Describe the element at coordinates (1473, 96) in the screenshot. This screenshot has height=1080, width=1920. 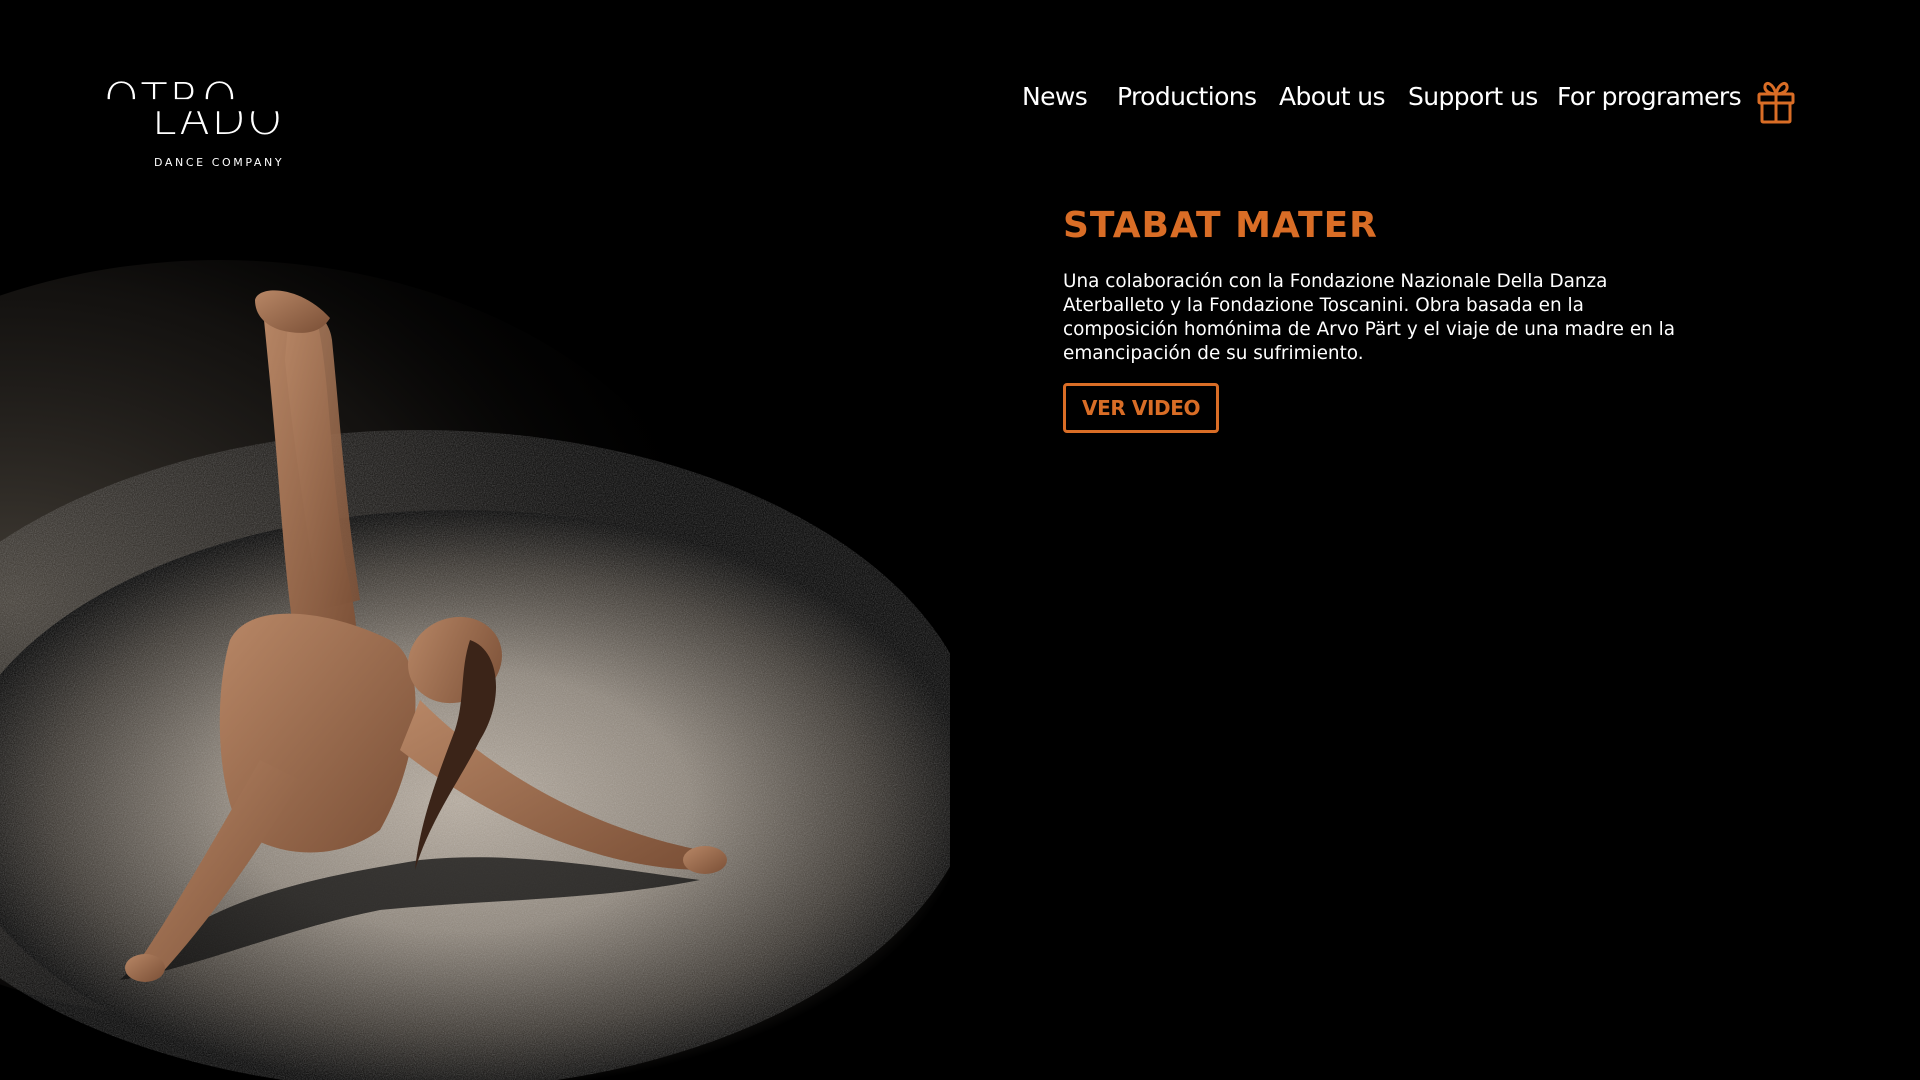
I see `nav-support-us: Support us` at that location.